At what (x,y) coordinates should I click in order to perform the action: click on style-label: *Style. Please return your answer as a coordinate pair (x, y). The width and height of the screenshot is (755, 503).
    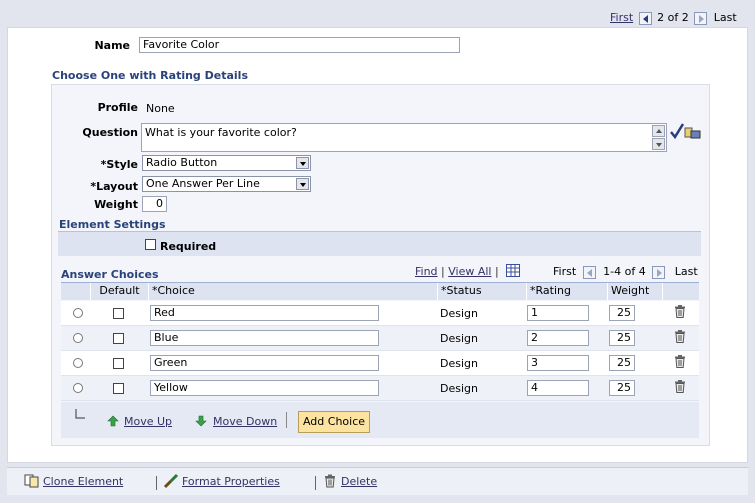
    Looking at the image, I should click on (119, 164).